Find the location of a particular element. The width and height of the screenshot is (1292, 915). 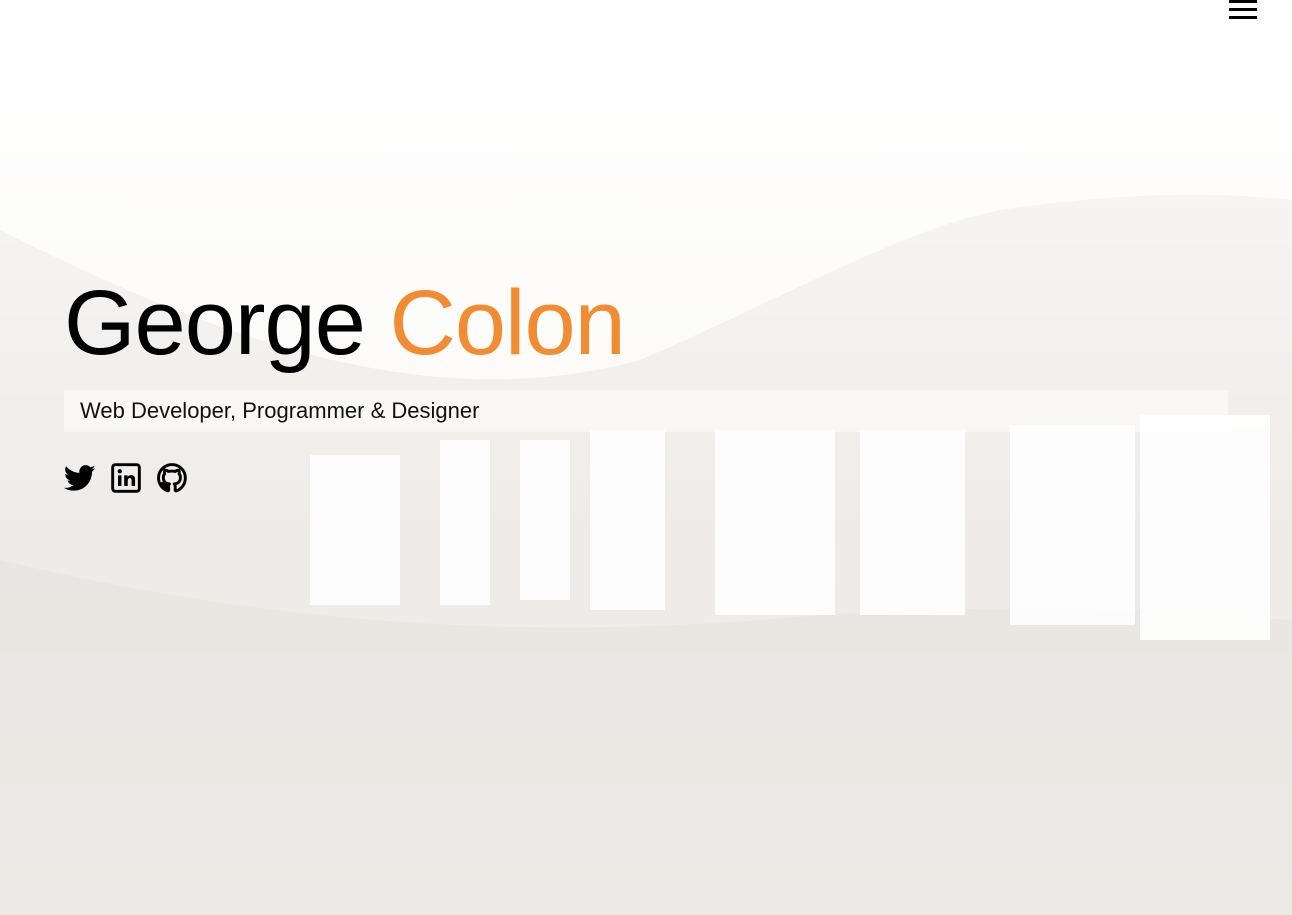

linkedin-link is located at coordinates (126, 478).